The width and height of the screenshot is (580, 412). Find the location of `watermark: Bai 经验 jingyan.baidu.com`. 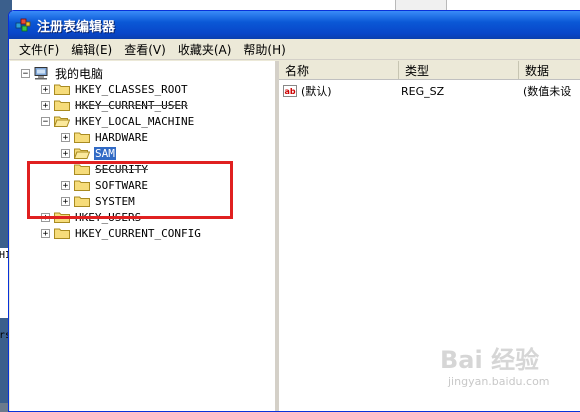

watermark: Bai 经验 jingyan.baidu.com is located at coordinates (505, 365).